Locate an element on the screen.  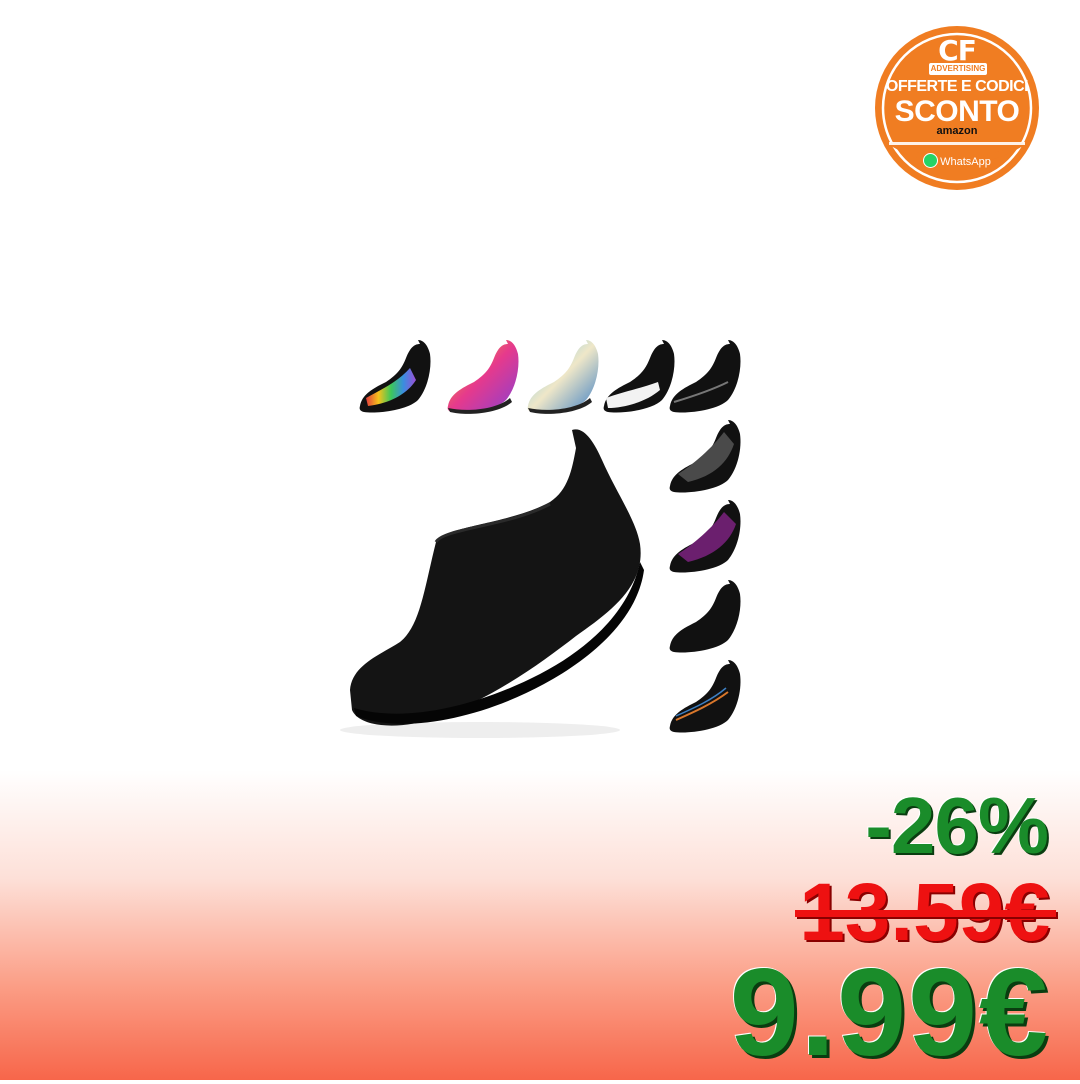
badge-advertising-label: ADVERTISING is located at coordinates (958, 69).